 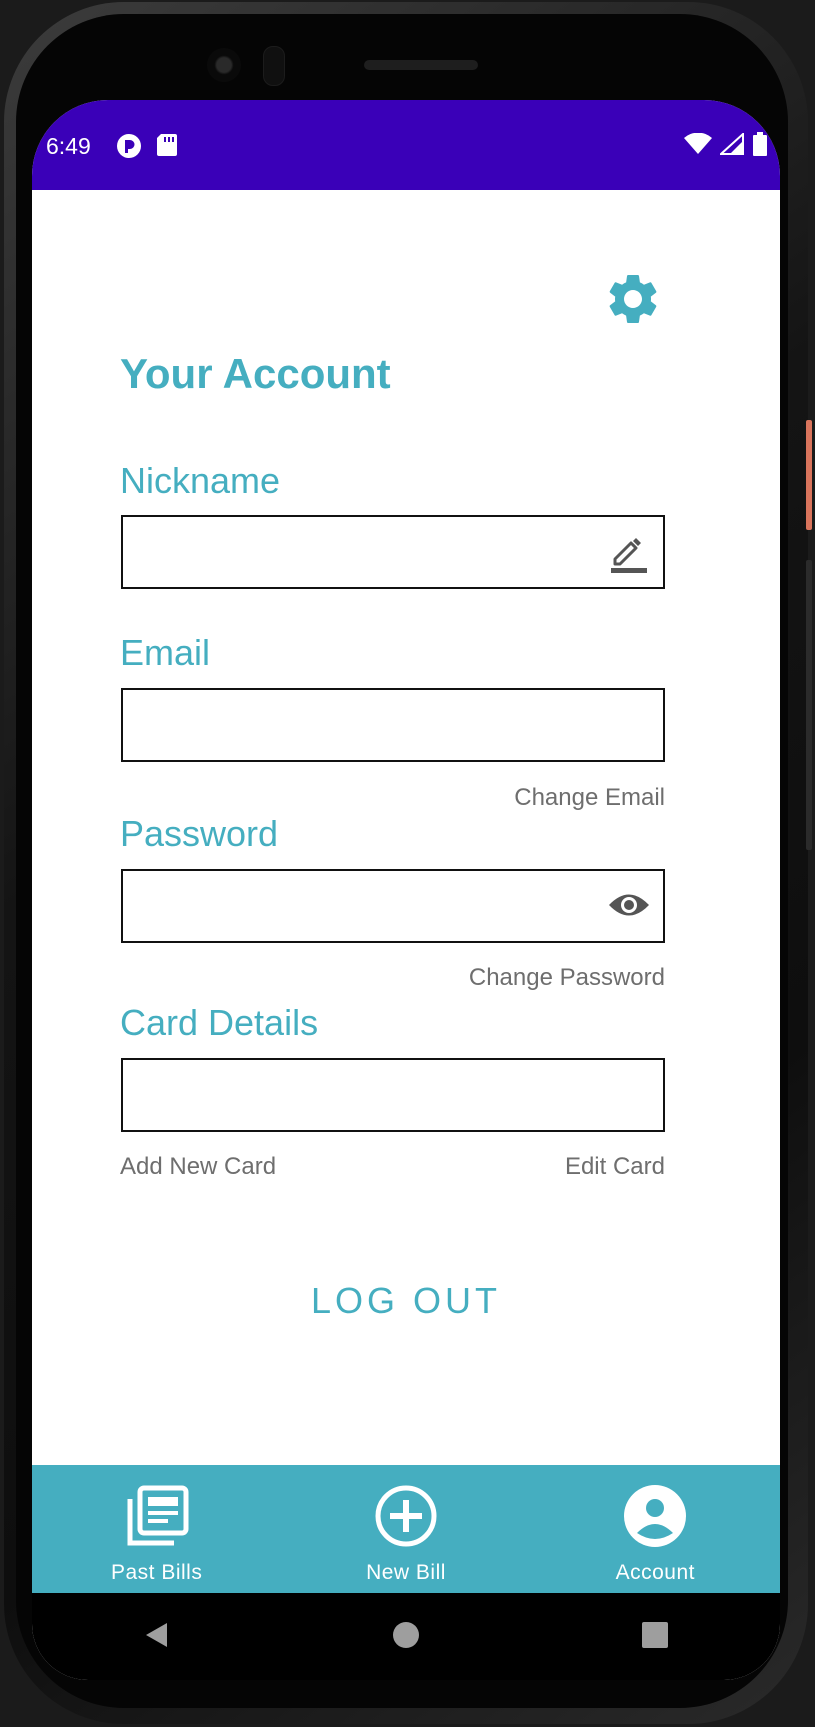 I want to click on plus-circle-icon, so click(x=406, y=1518).